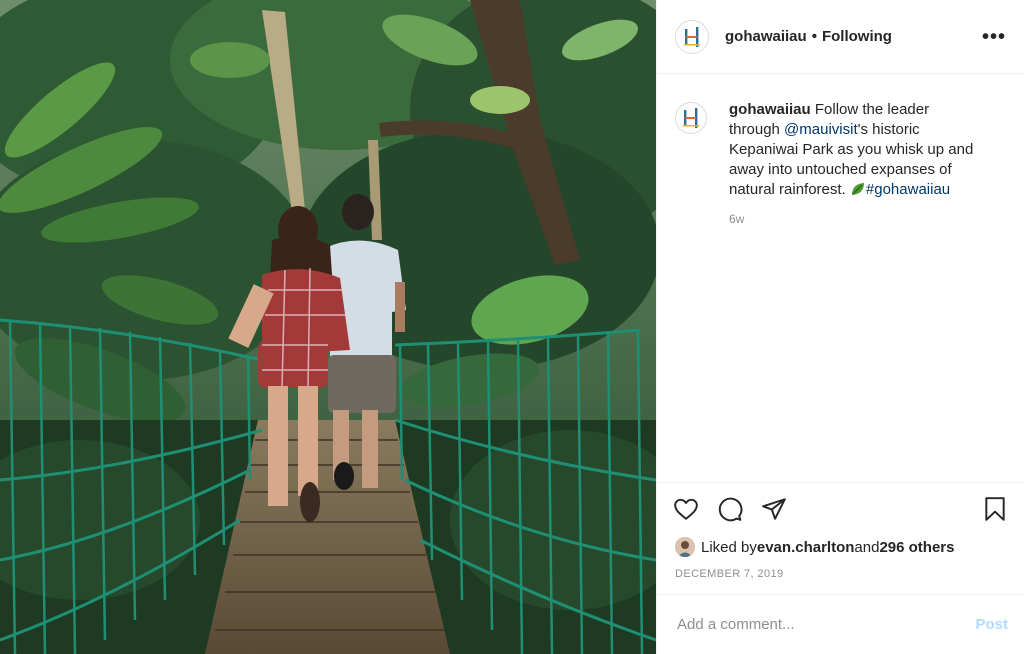  I want to click on caption-avatar, so click(691, 118).